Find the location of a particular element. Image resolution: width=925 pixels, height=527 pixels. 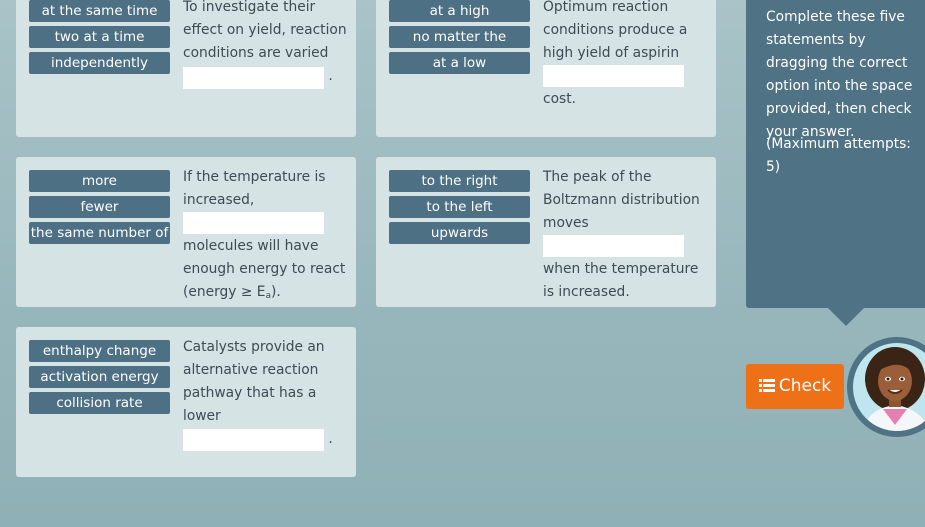

options-list: more fewer the same number of is located at coordinates (99, 209).